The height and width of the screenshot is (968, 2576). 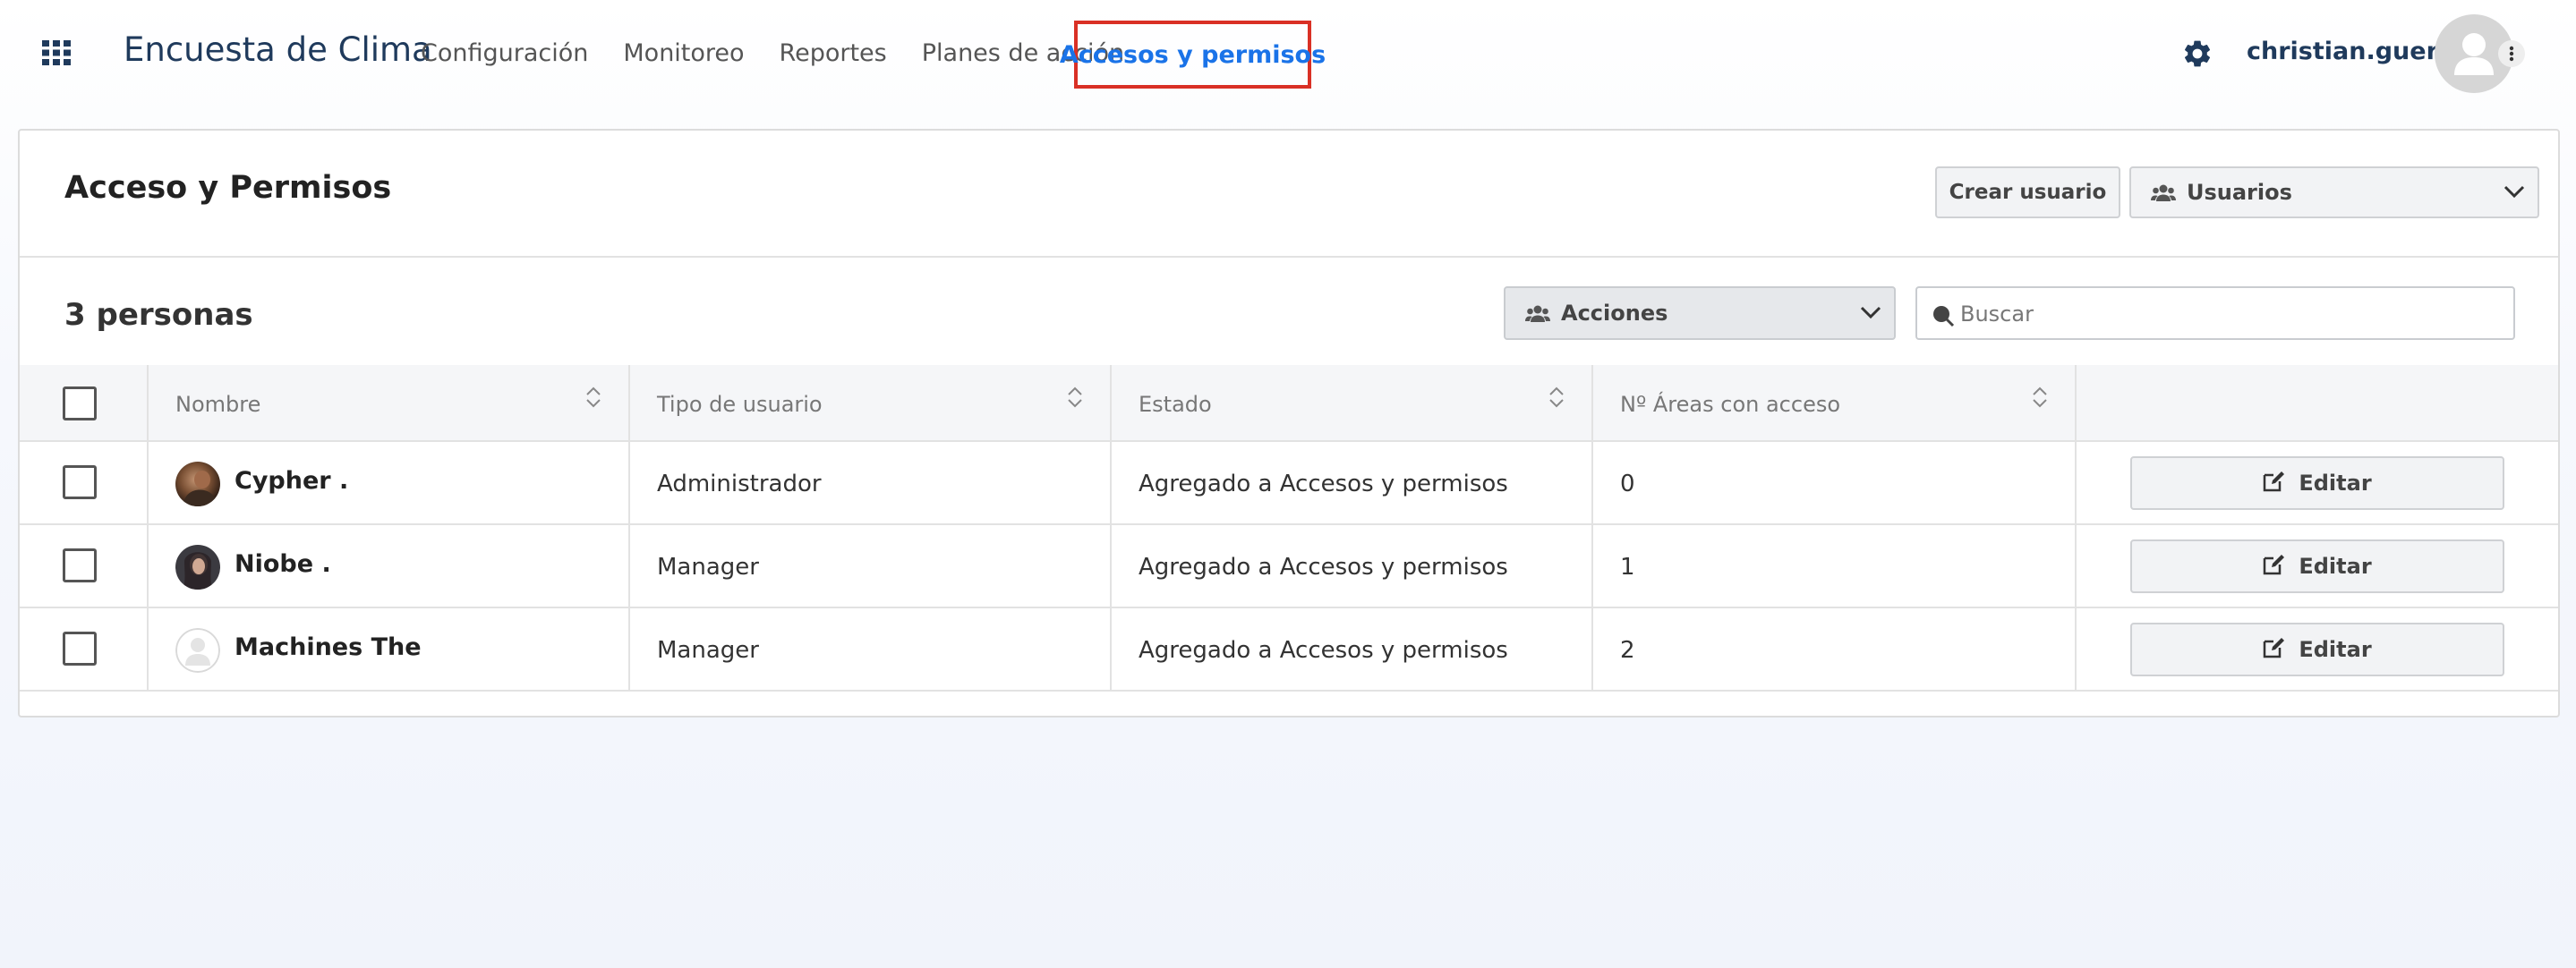 What do you see at coordinates (1730, 404) in the screenshot?
I see `column-label: Nº Áreas con acceso` at bounding box center [1730, 404].